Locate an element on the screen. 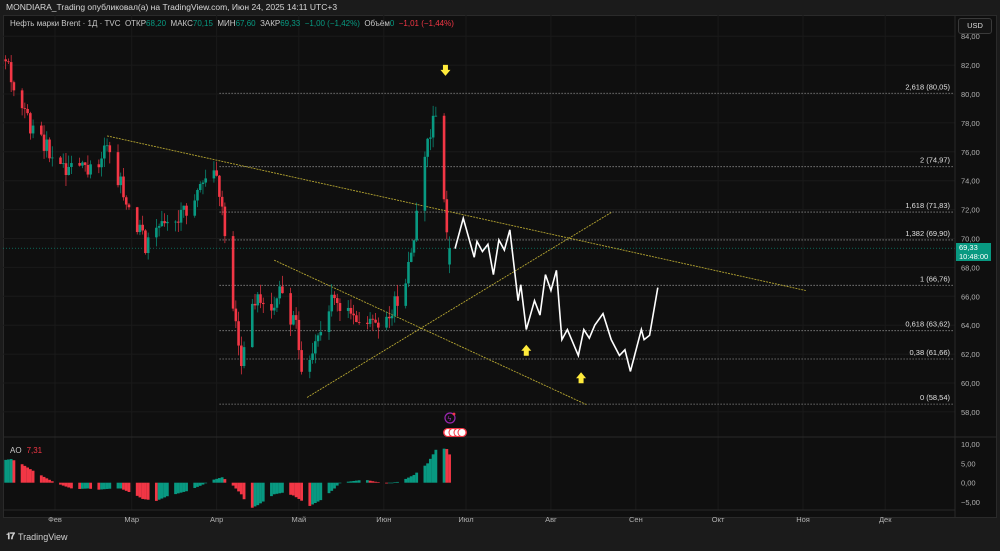 The height and width of the screenshot is (551, 1000). us-flag-events-icon is located at coordinates (455, 432).